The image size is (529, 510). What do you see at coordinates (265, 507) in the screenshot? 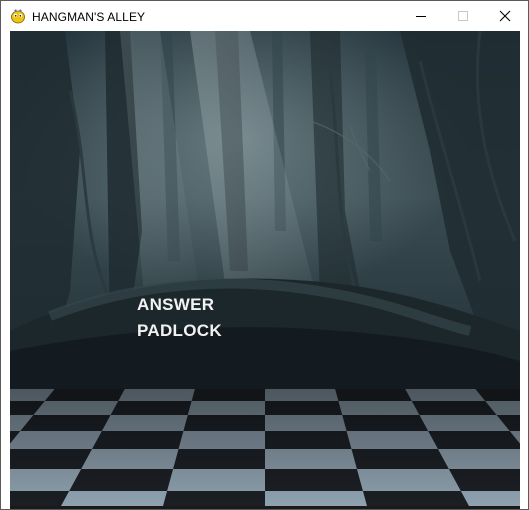
I see `canvas-border` at bounding box center [265, 507].